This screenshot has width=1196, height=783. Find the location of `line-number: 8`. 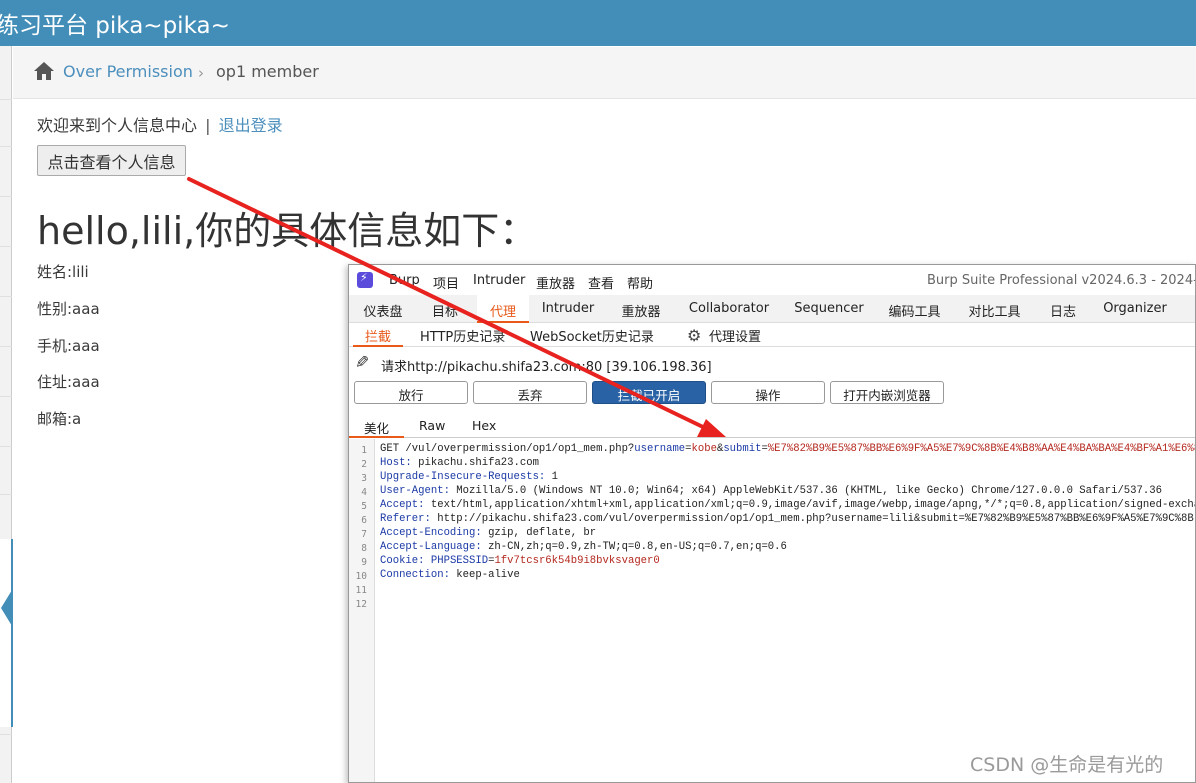

line-number: 8 is located at coordinates (364, 548).